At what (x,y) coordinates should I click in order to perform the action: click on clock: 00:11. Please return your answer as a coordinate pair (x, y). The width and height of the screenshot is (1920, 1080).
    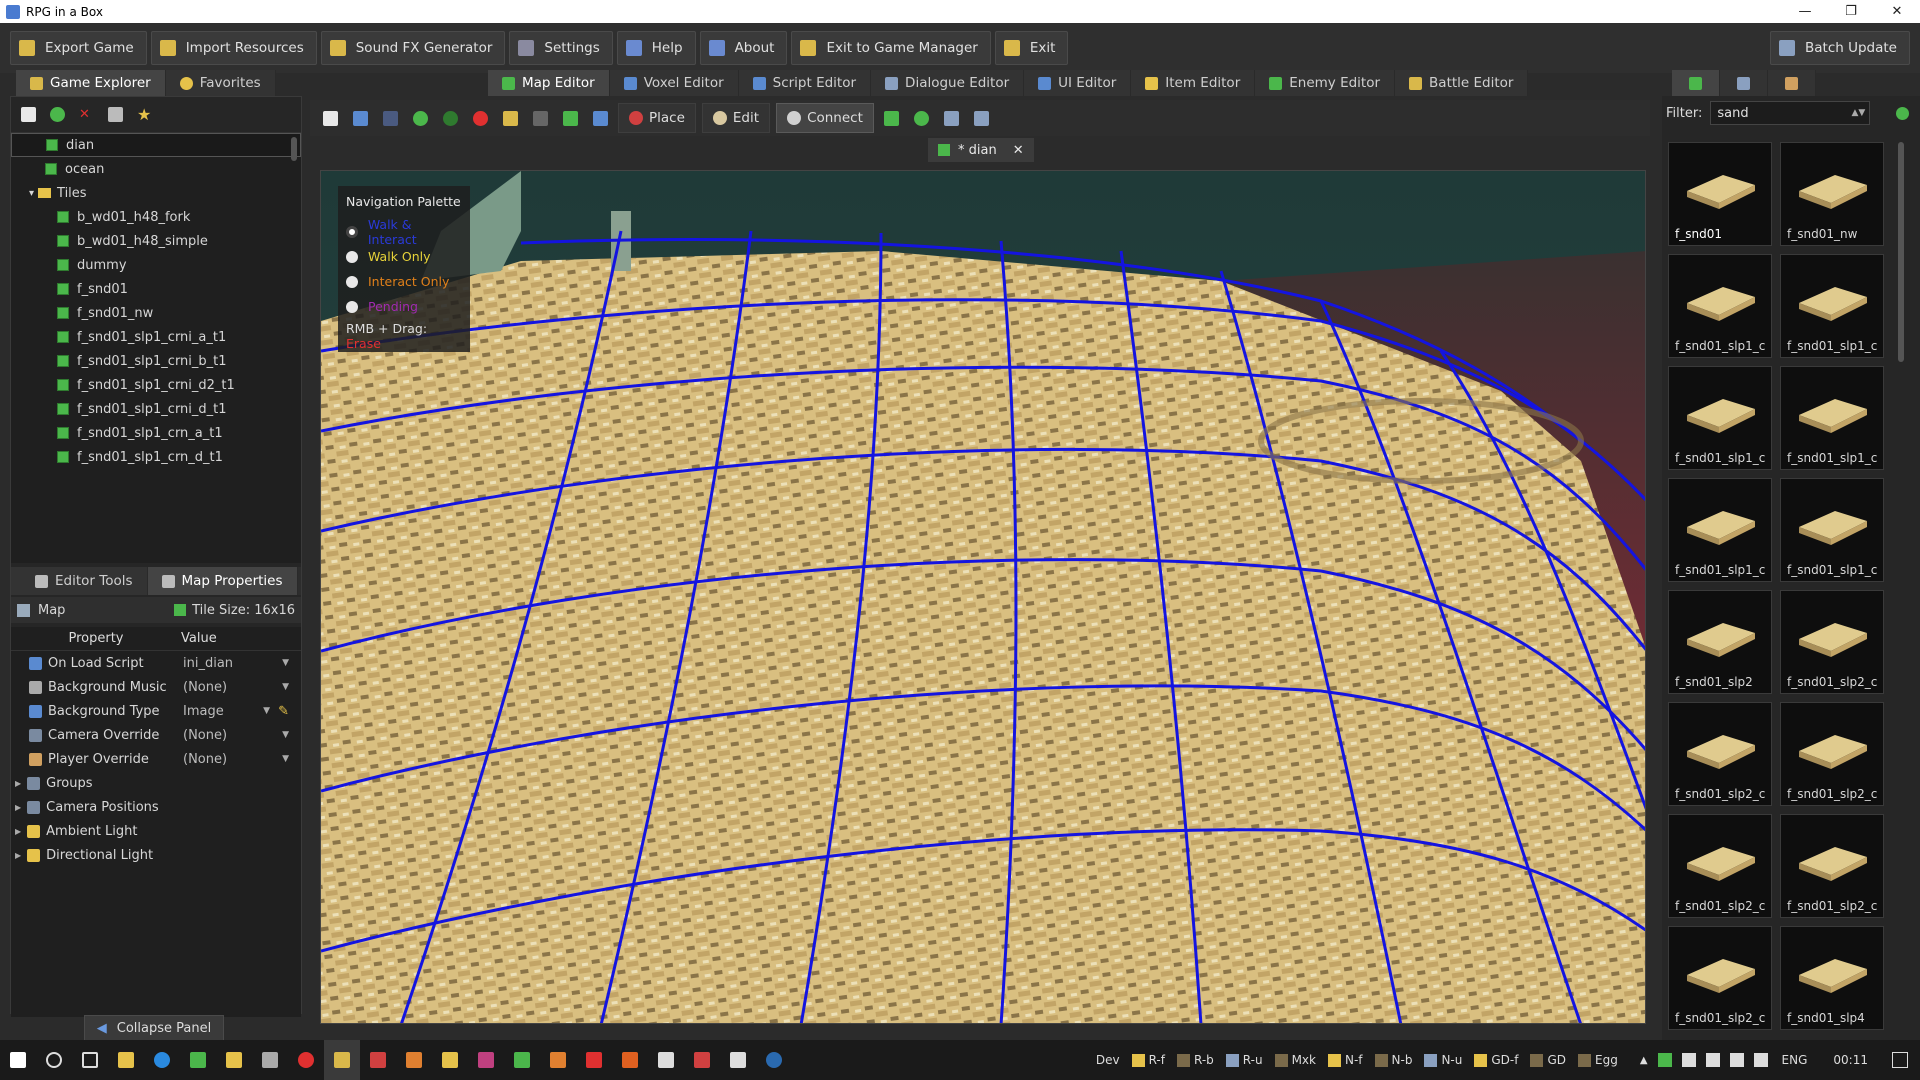
    Looking at the image, I should click on (1850, 1060).